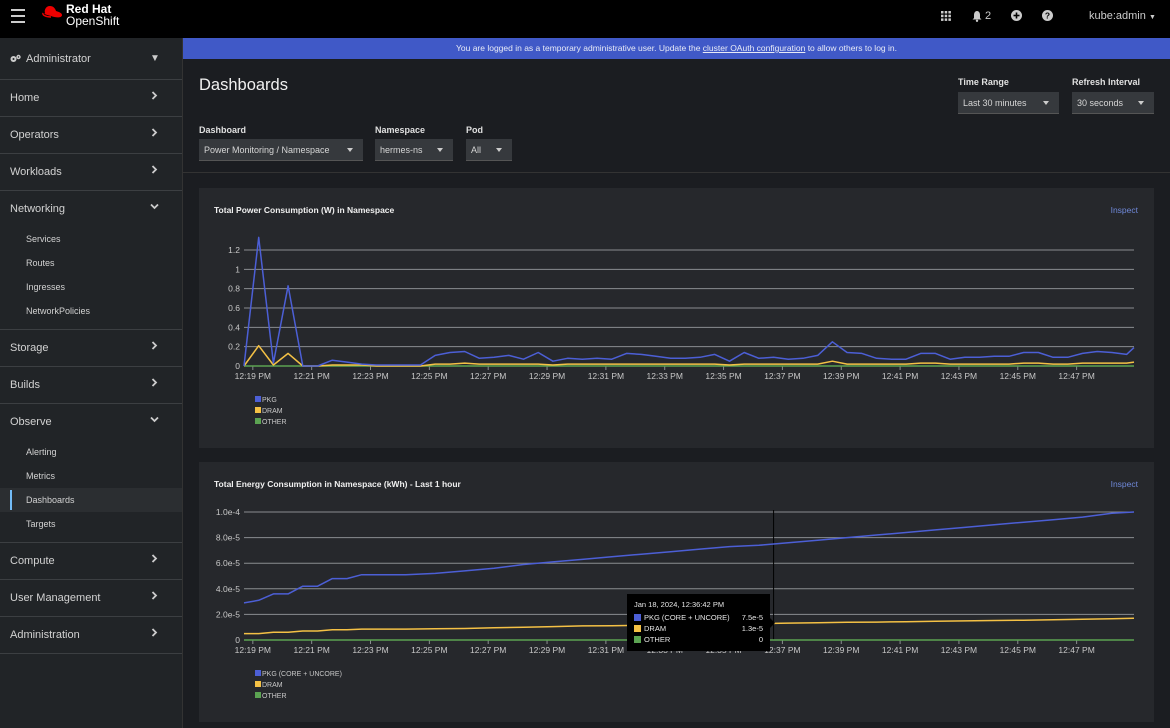  What do you see at coordinates (946, 17) in the screenshot?
I see `app-launcher-icon` at bounding box center [946, 17].